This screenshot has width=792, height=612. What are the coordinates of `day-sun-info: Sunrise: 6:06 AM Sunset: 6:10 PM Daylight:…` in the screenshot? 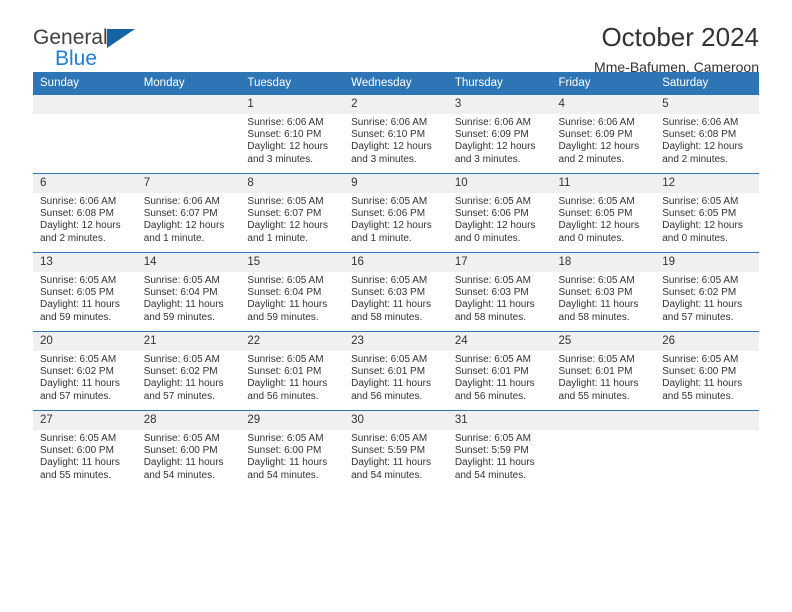 It's located at (292, 140).